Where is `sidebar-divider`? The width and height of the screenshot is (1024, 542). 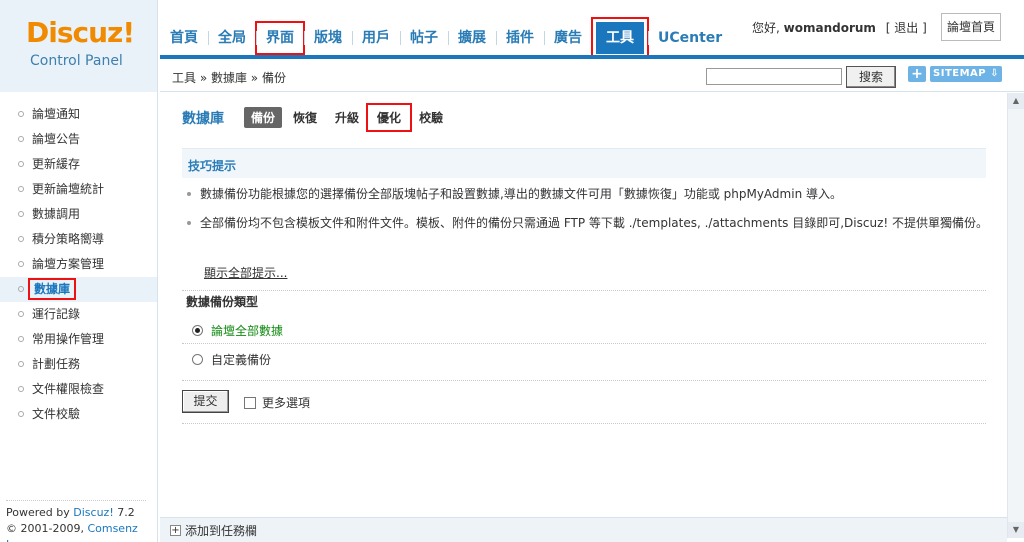 sidebar-divider is located at coordinates (76, 500).